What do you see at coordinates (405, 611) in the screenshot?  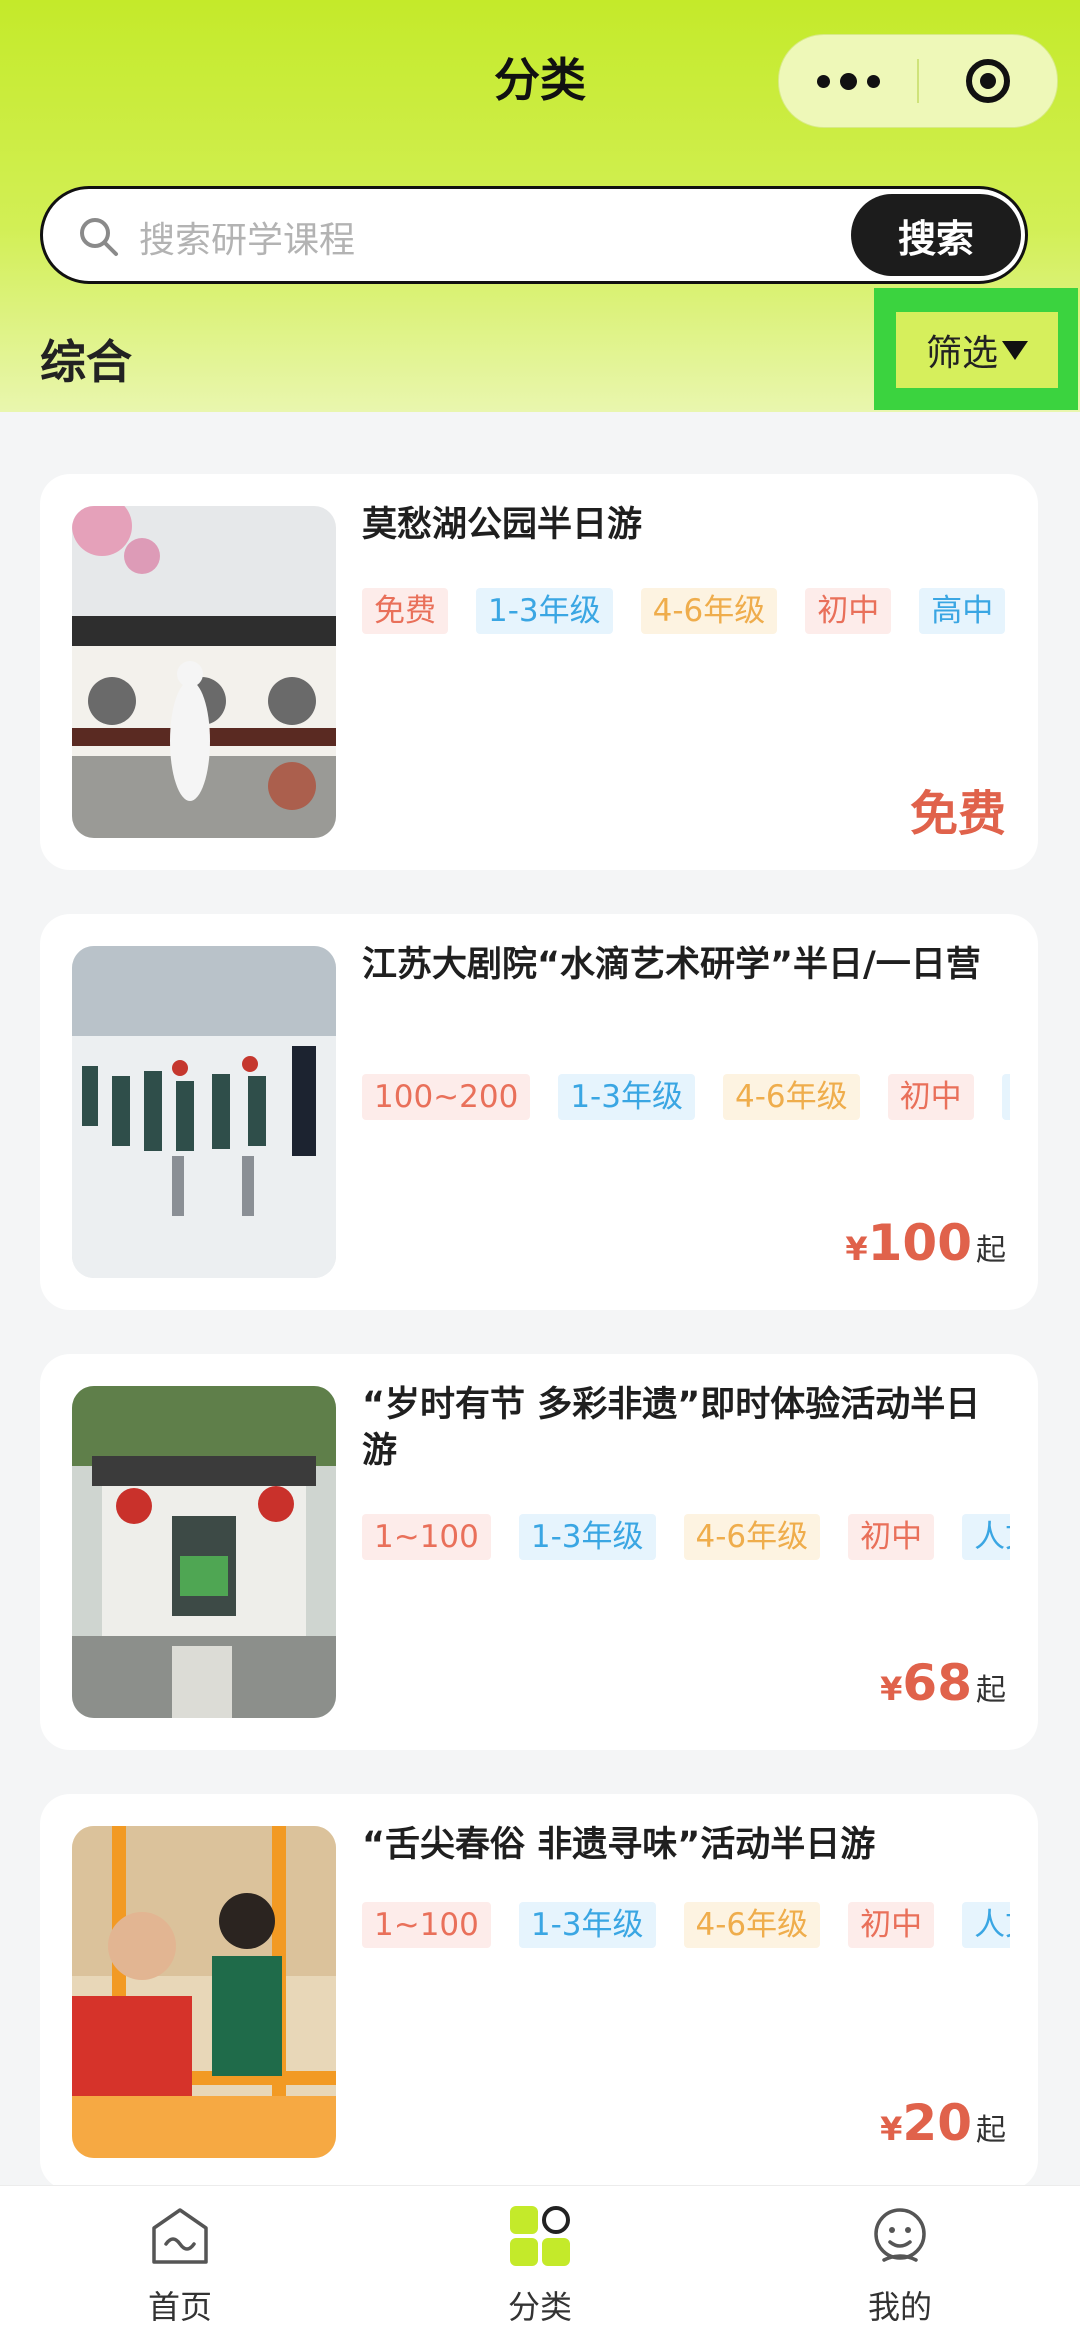 I see `tag-price: 免费` at bounding box center [405, 611].